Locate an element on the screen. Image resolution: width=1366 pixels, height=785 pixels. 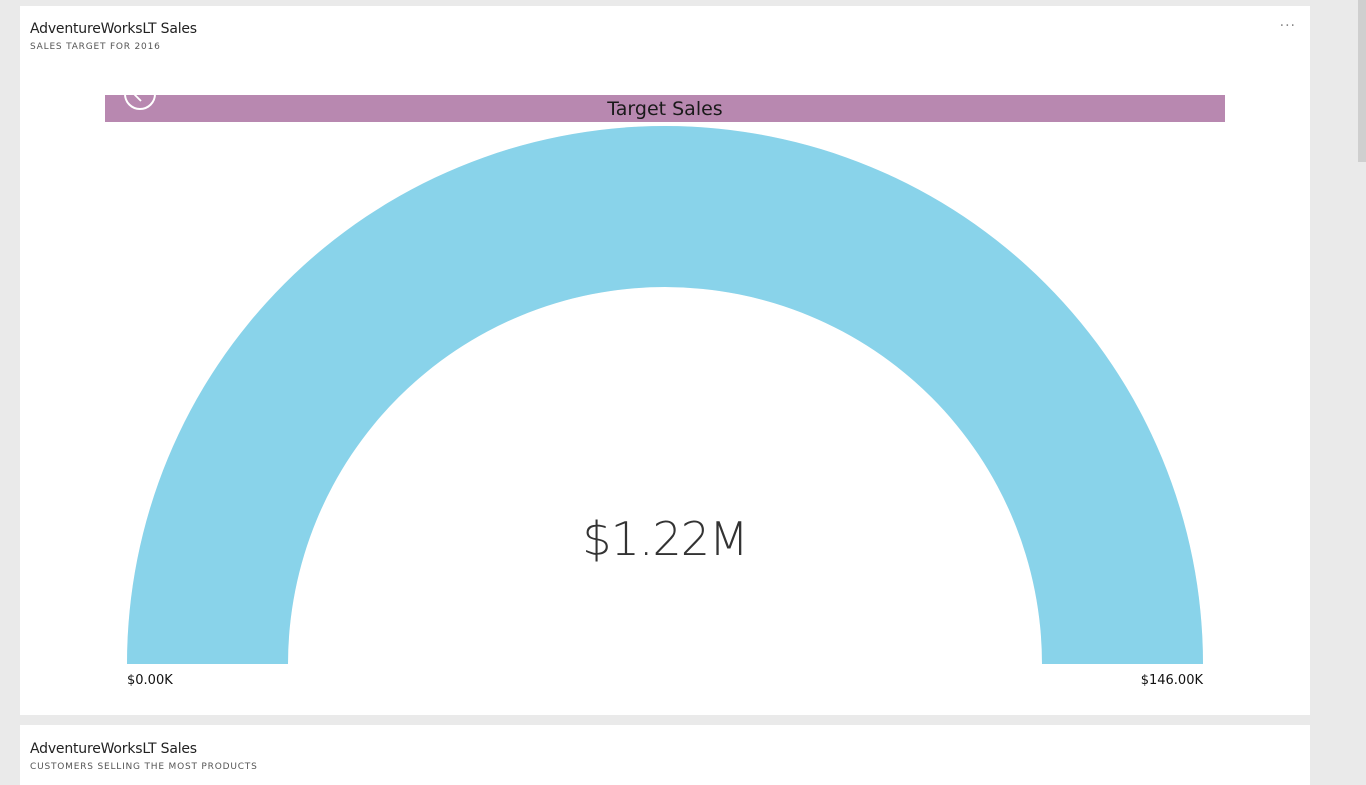
tile-subtitle: CUSTOMERS SELLING THE MOST PRODUCTS is located at coordinates (144, 767).